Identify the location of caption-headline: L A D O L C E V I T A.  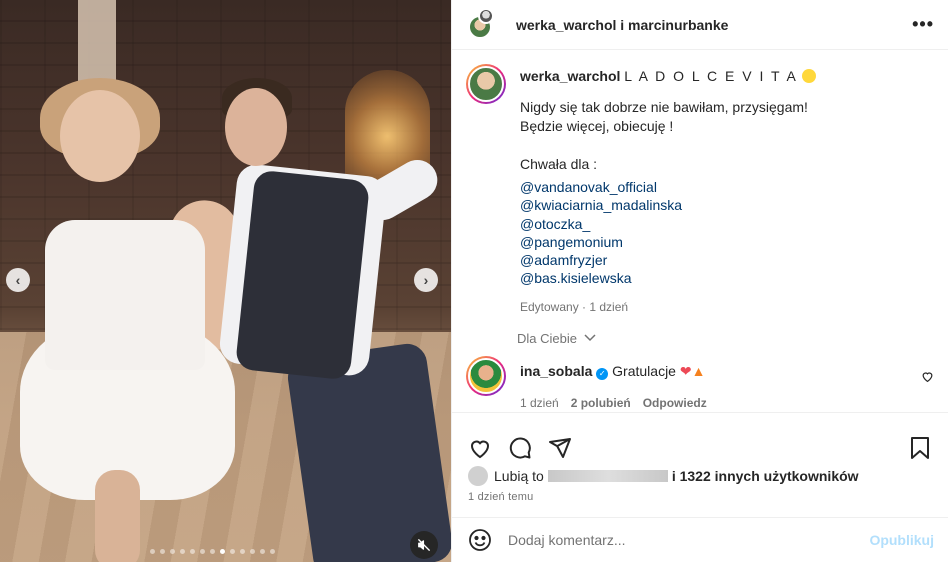
(711, 76).